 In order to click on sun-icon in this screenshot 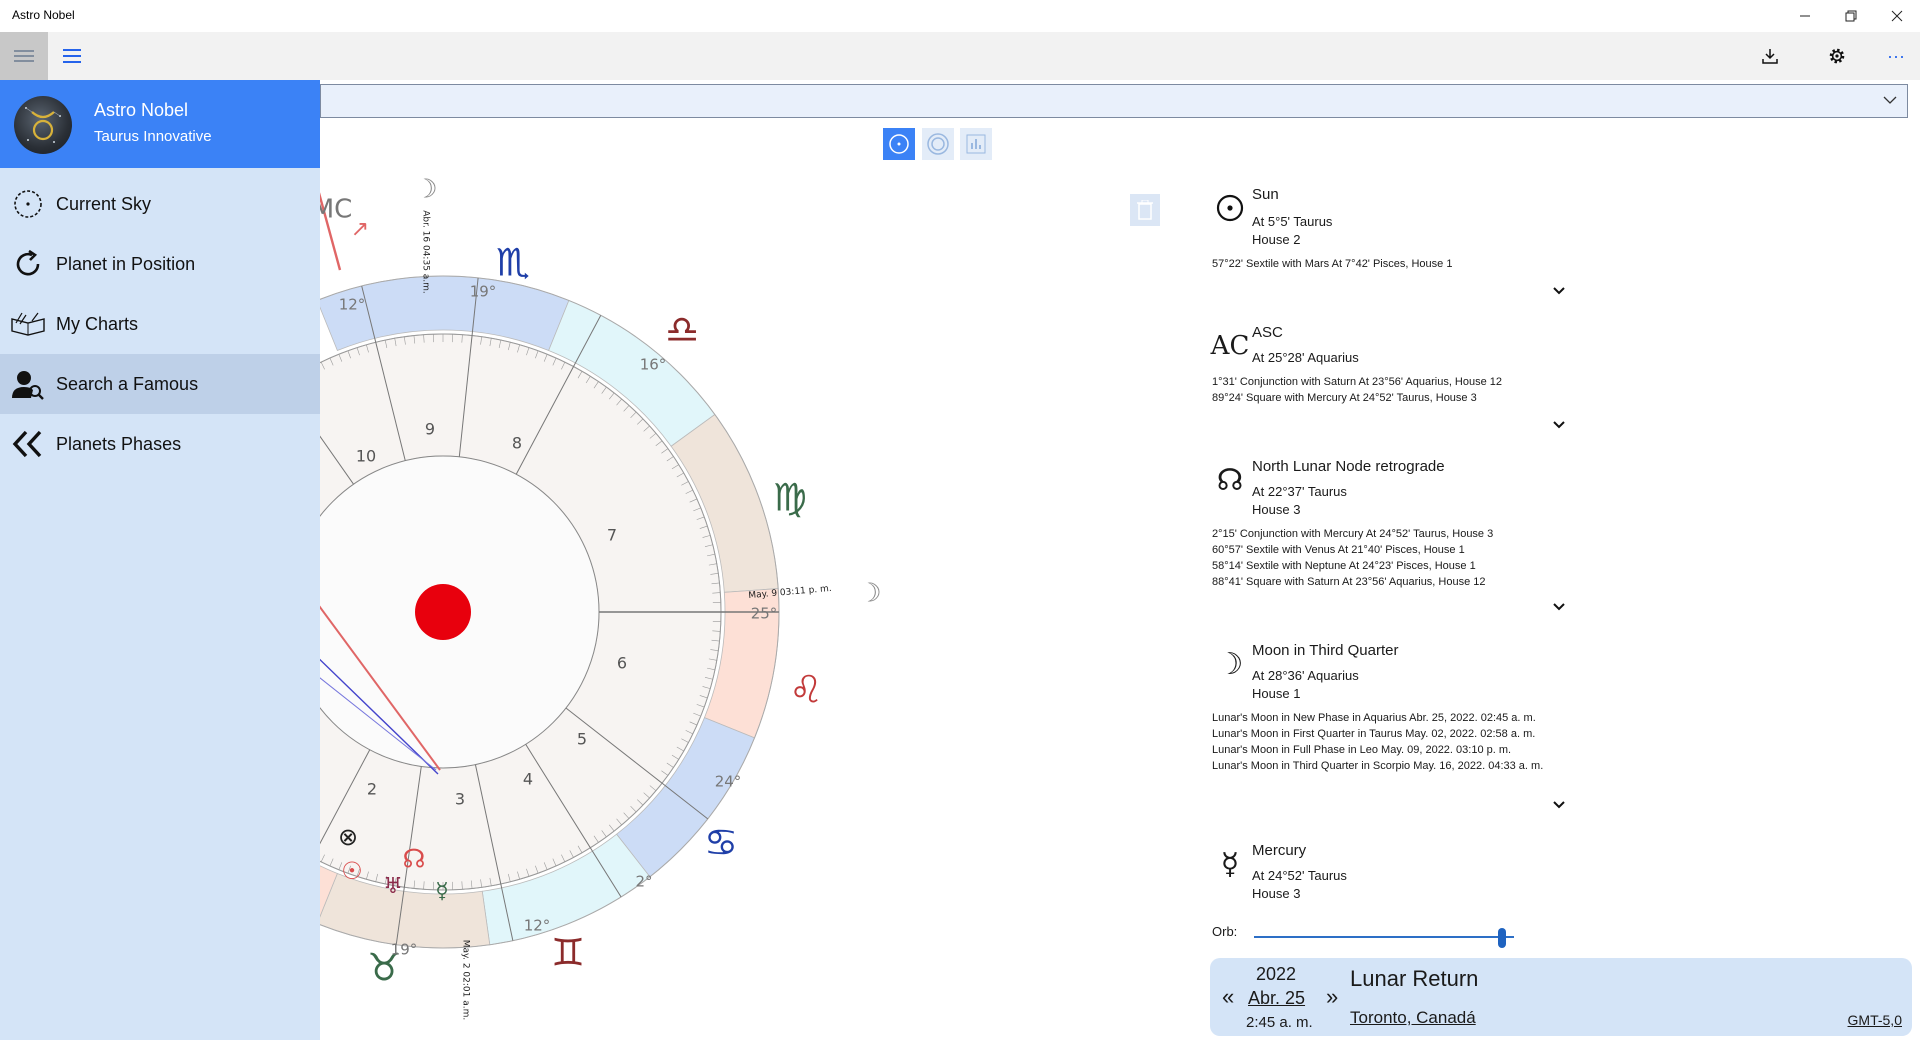, I will do `click(1230, 208)`.